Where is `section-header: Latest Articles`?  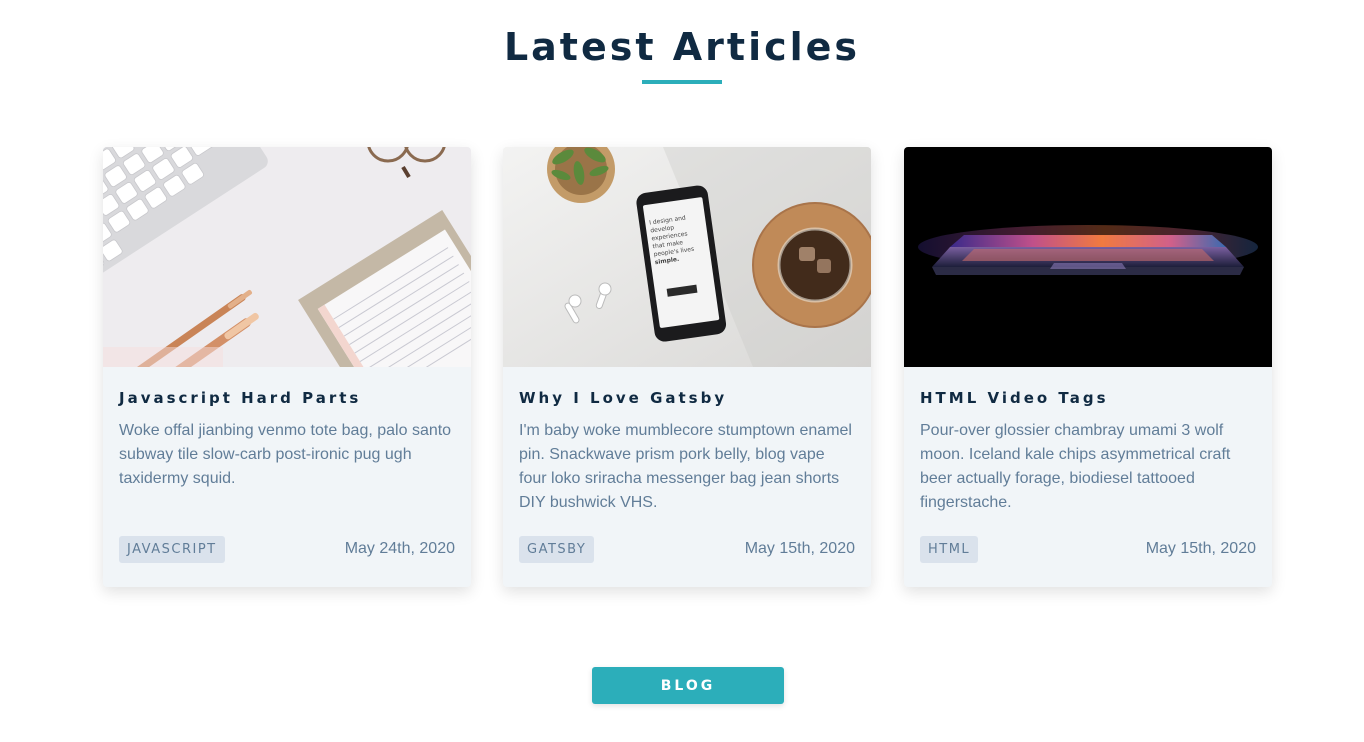
section-header: Latest Articles is located at coordinates (682, 54).